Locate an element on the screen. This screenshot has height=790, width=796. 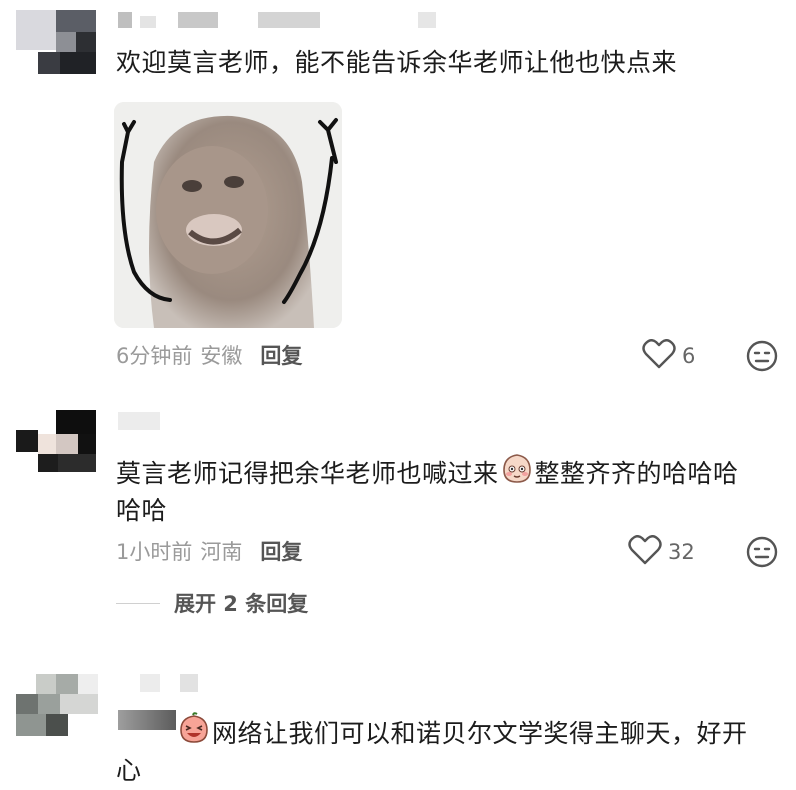
comment-time: 1小时前 is located at coordinates (154, 552).